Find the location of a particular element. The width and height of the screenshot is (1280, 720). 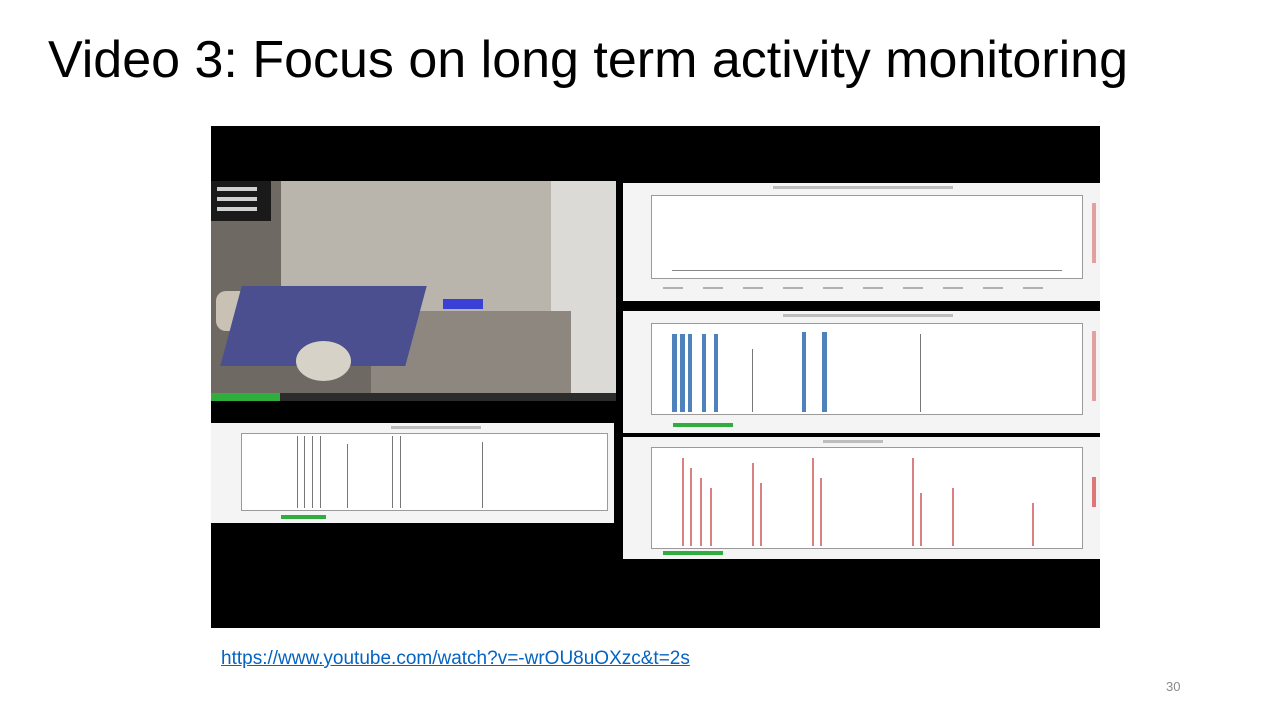

page-number: 30 is located at coordinates (1173, 686).